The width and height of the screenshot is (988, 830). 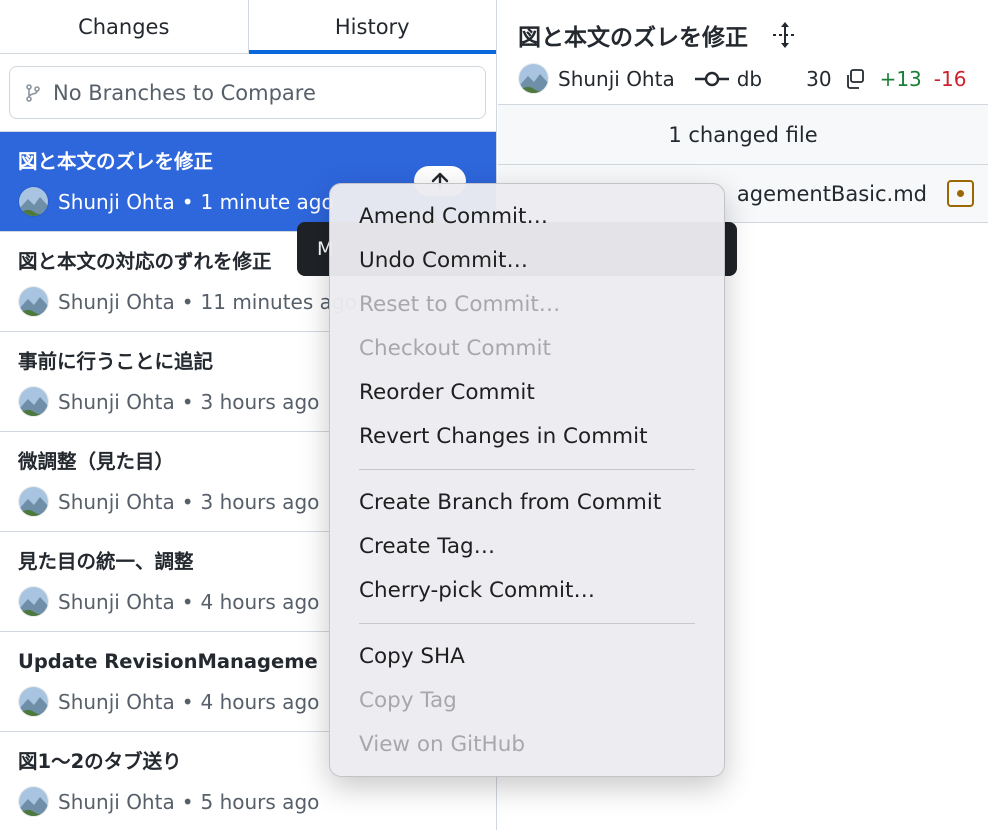 I want to click on tab-changes: Changes, so click(x=124, y=26).